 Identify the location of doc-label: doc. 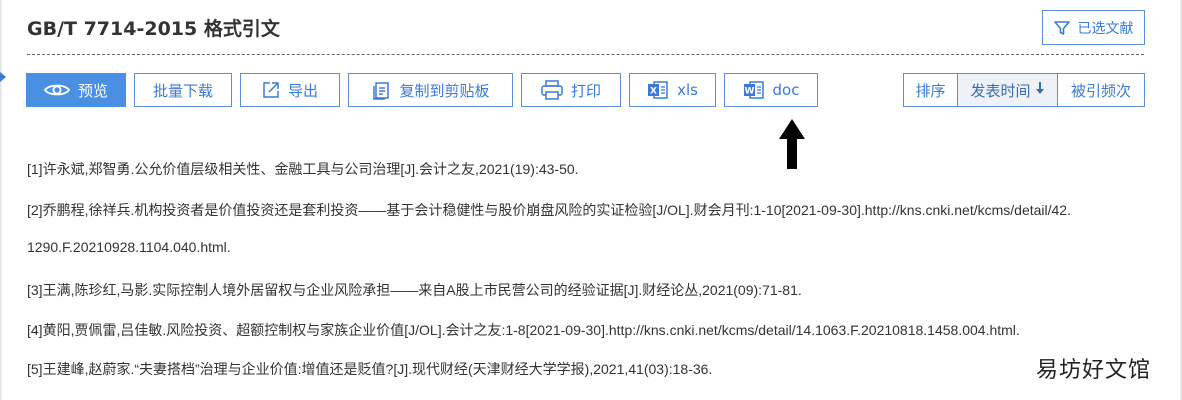
(786, 90).